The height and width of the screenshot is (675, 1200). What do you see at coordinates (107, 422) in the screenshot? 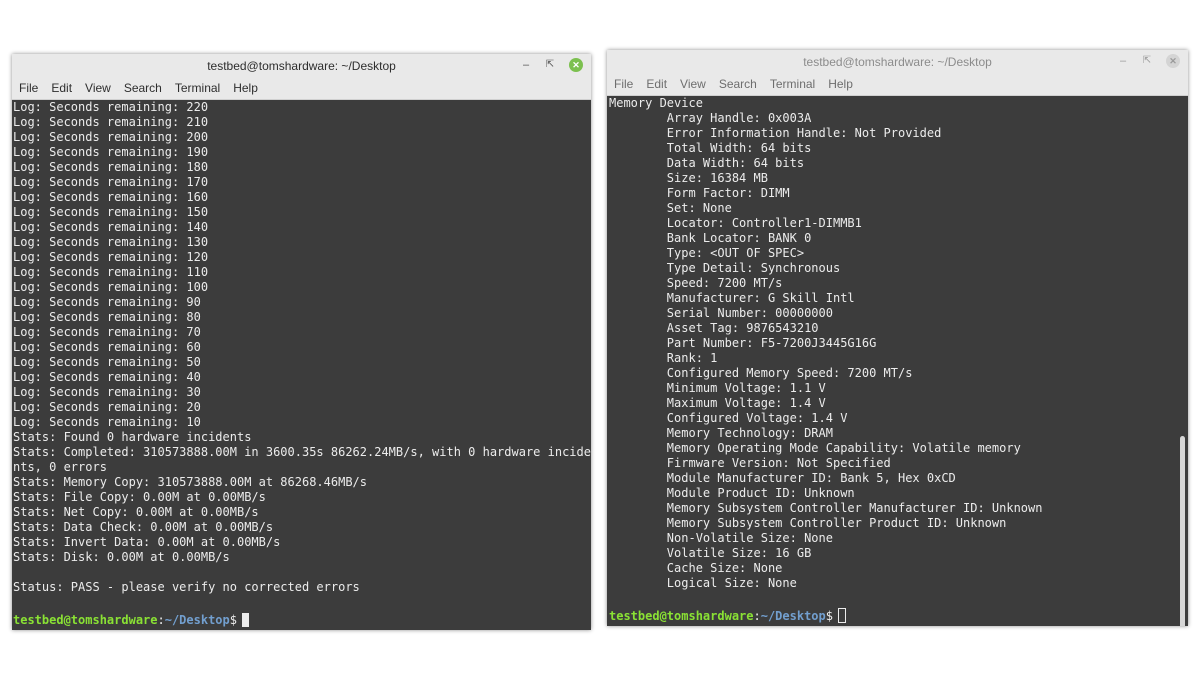
I see `output-line: Log: Seconds remaining: 10` at bounding box center [107, 422].